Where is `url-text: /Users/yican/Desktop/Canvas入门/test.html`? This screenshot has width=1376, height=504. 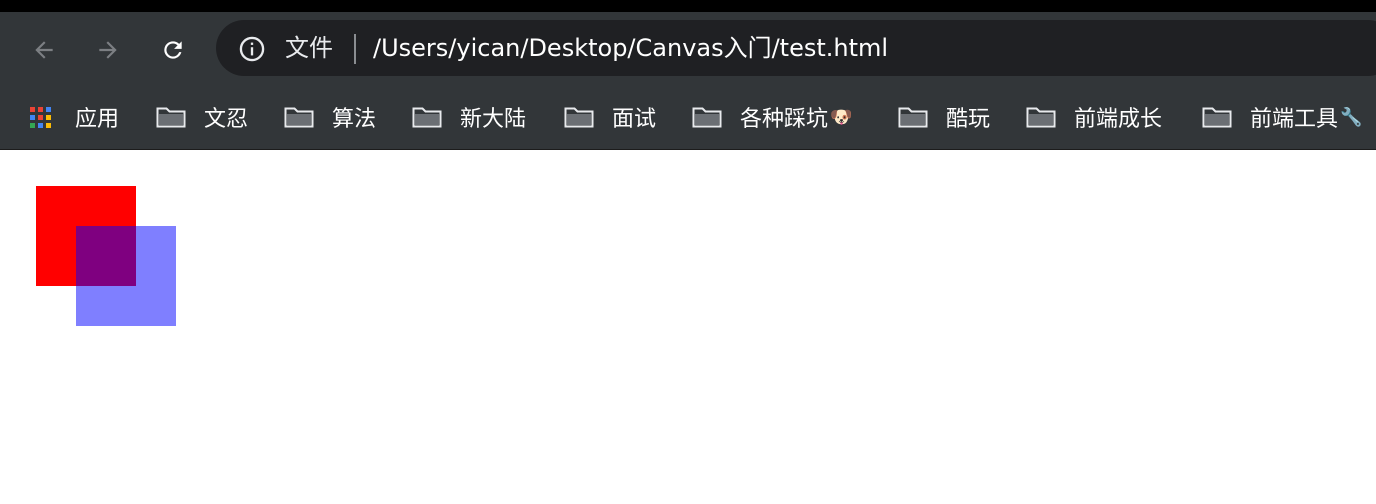 url-text: /Users/yican/Desktop/Canvas入门/test.html is located at coordinates (630, 48).